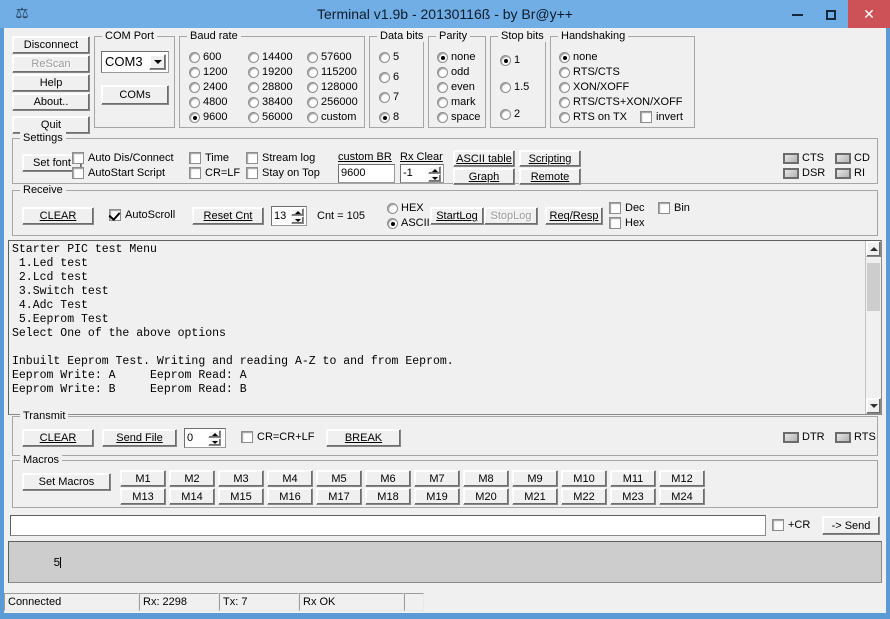 This screenshot has height=619, width=890. Describe the element at coordinates (873, 406) in the screenshot. I see `scroll-down-icon` at that location.